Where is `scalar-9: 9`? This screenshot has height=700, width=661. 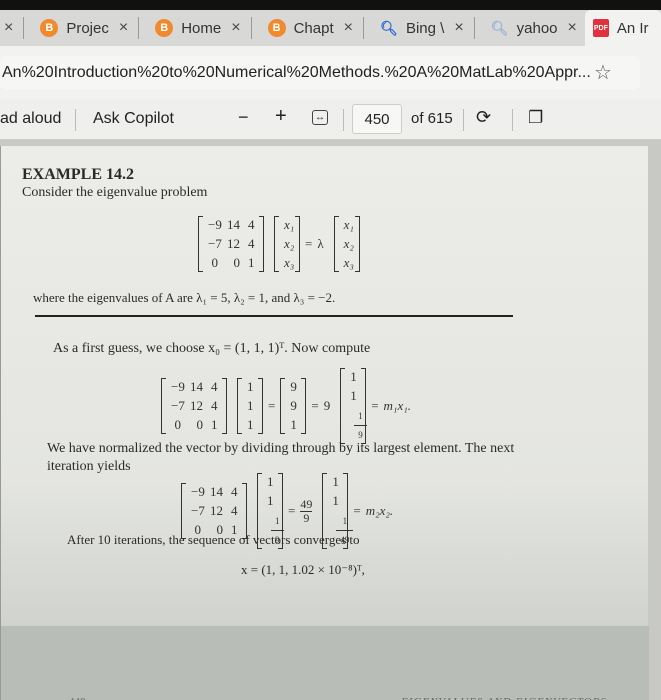
scalar-9: 9 is located at coordinates (327, 405).